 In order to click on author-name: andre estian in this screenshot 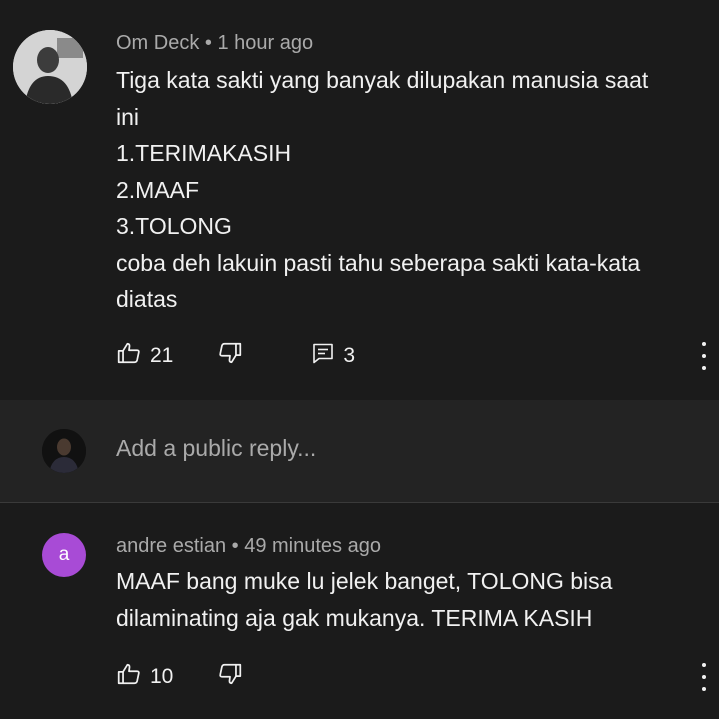, I will do `click(171, 546)`.